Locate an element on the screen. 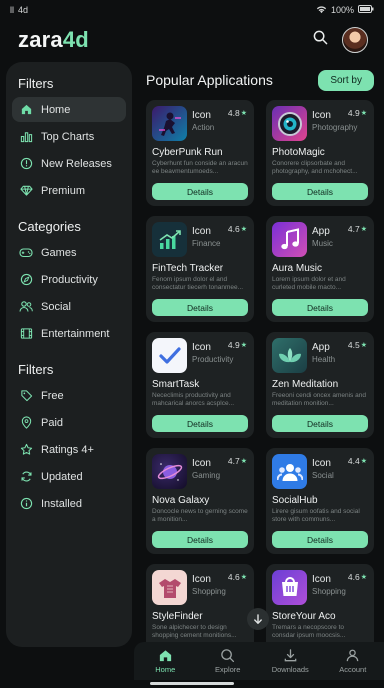 The height and width of the screenshot is (688, 384). nav-home: Home is located at coordinates (165, 661).